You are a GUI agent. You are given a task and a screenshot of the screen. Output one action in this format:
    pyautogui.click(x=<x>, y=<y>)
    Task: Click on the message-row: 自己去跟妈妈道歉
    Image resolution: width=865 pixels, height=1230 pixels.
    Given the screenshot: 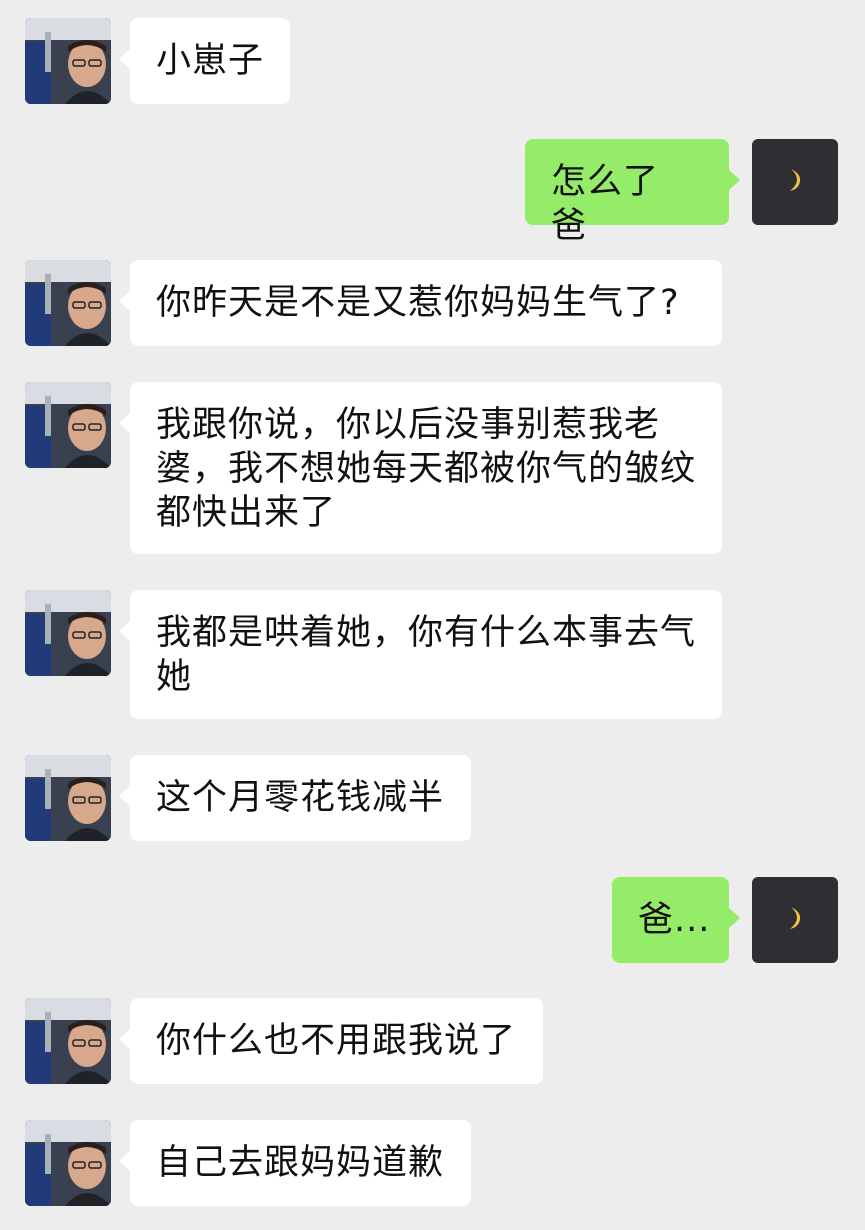 What is the action you would take?
    pyautogui.click(x=432, y=1163)
    